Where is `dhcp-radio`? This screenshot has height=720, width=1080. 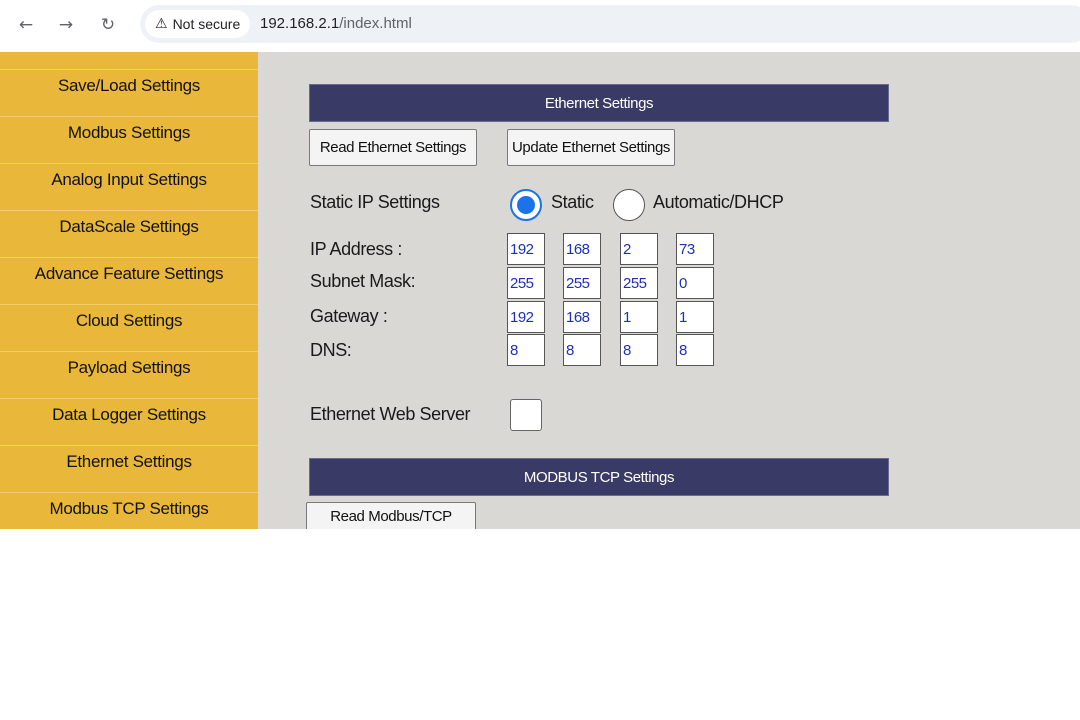 dhcp-radio is located at coordinates (629, 205).